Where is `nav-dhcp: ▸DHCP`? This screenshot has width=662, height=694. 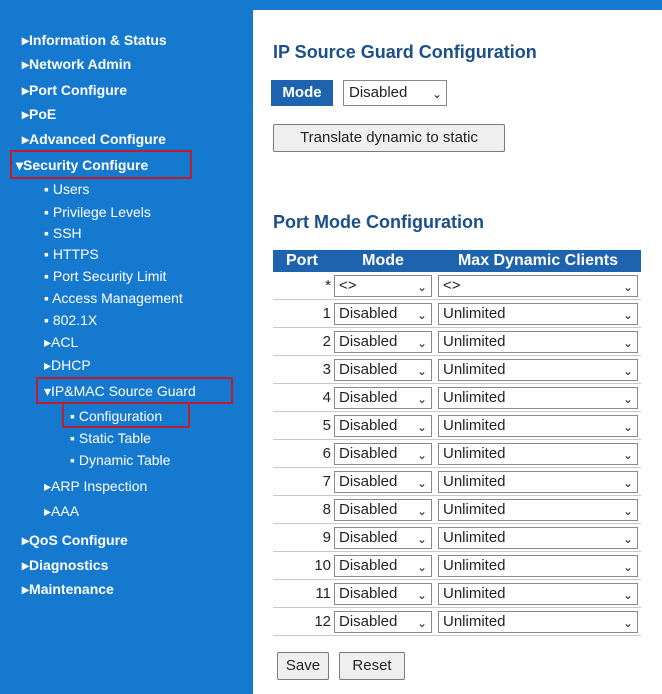 nav-dhcp: ▸DHCP is located at coordinates (67, 365).